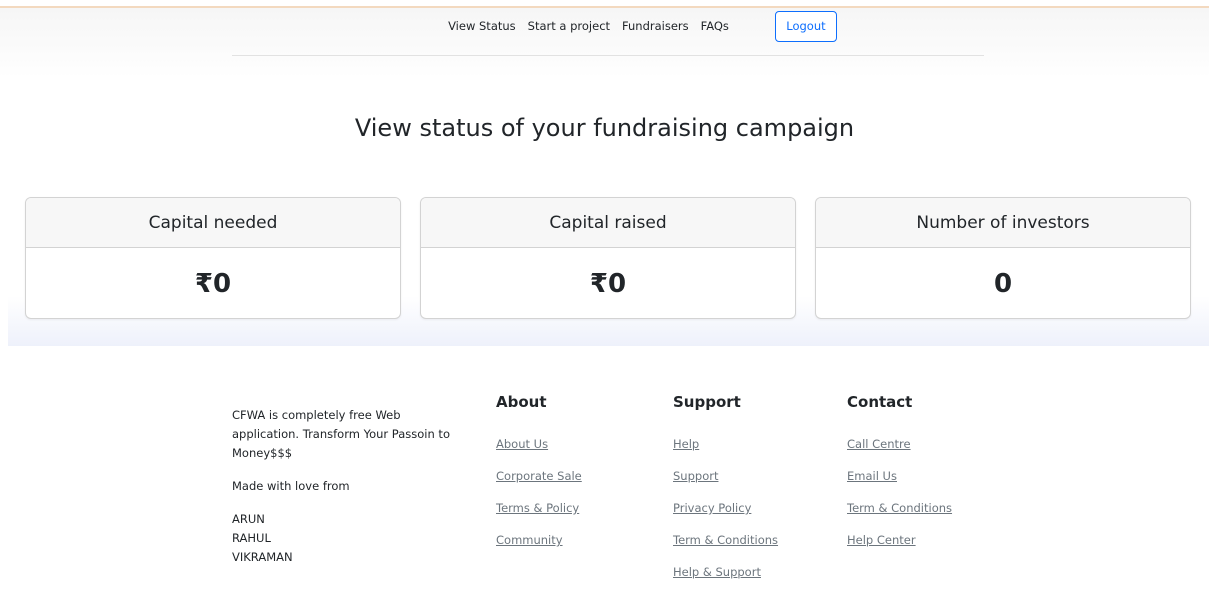 The image size is (1209, 599). What do you see at coordinates (707, 402) in the screenshot?
I see `footer-heading-support: Support` at bounding box center [707, 402].